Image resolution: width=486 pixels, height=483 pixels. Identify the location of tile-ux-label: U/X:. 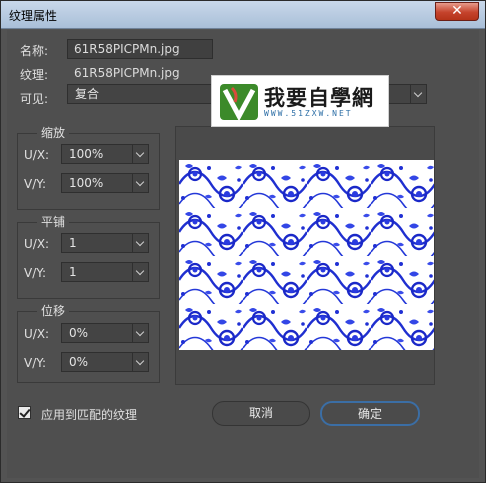
(37, 244).